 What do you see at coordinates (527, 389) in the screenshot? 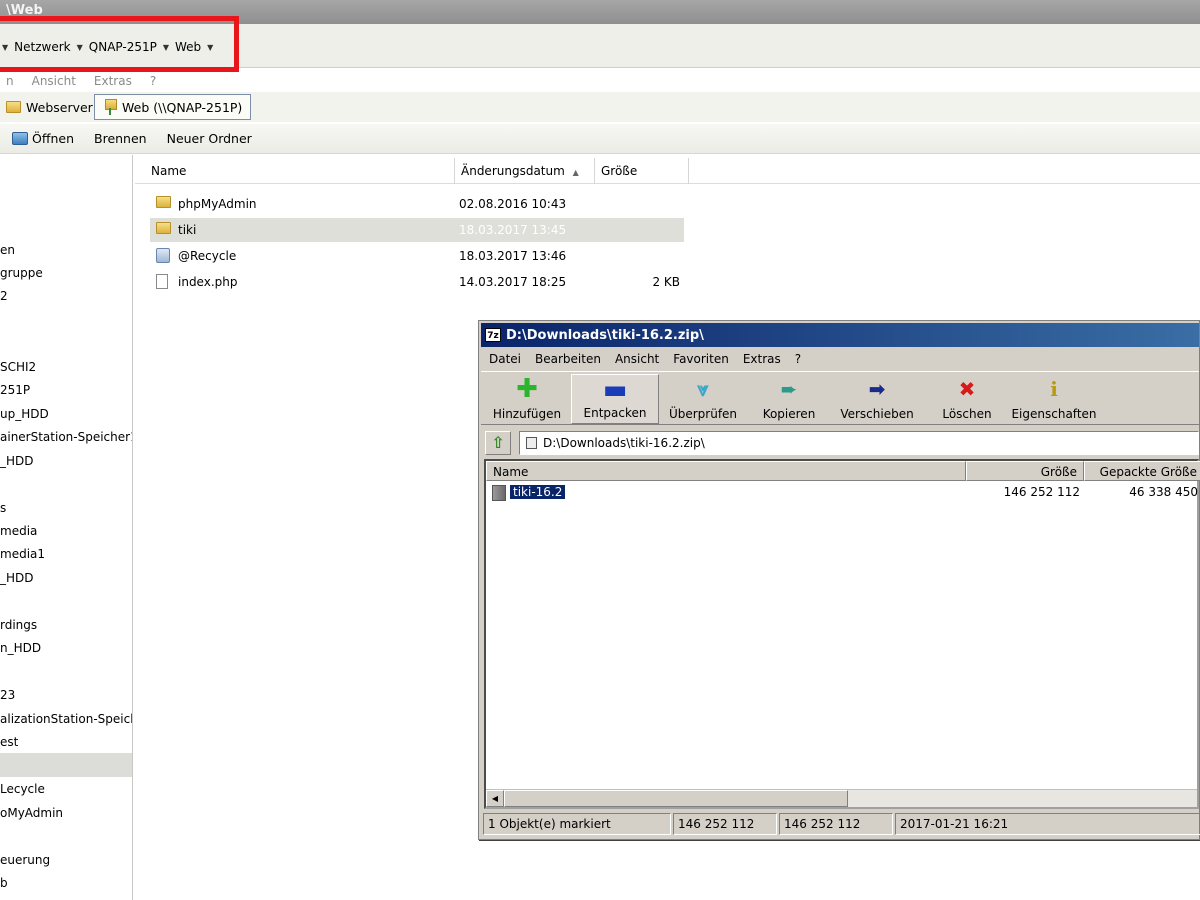
I see `plus-icon: ✚` at bounding box center [527, 389].